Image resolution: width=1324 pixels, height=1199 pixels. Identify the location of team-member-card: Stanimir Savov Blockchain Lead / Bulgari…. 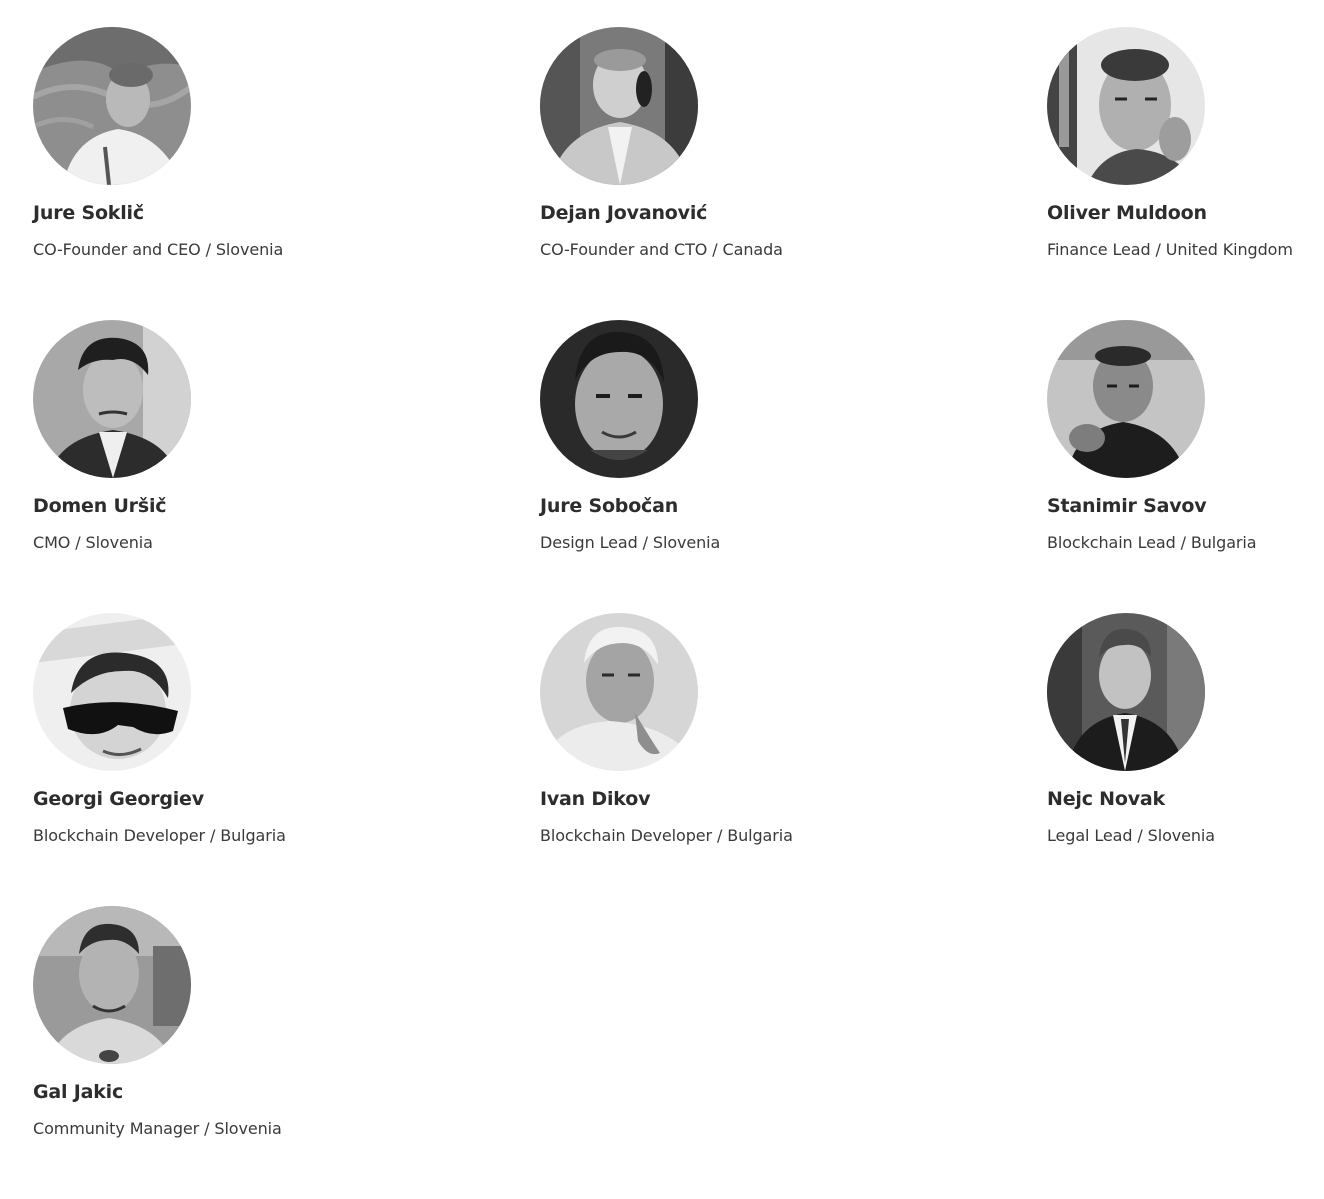
(1182, 466).